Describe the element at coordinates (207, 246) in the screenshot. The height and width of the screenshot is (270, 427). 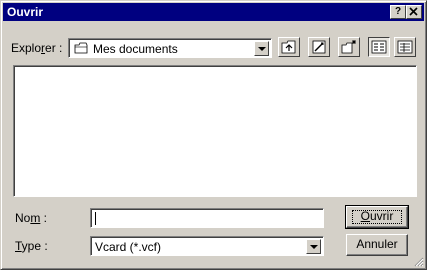
I see `file-type-dropdown: Vcard (*.vcf)` at that location.